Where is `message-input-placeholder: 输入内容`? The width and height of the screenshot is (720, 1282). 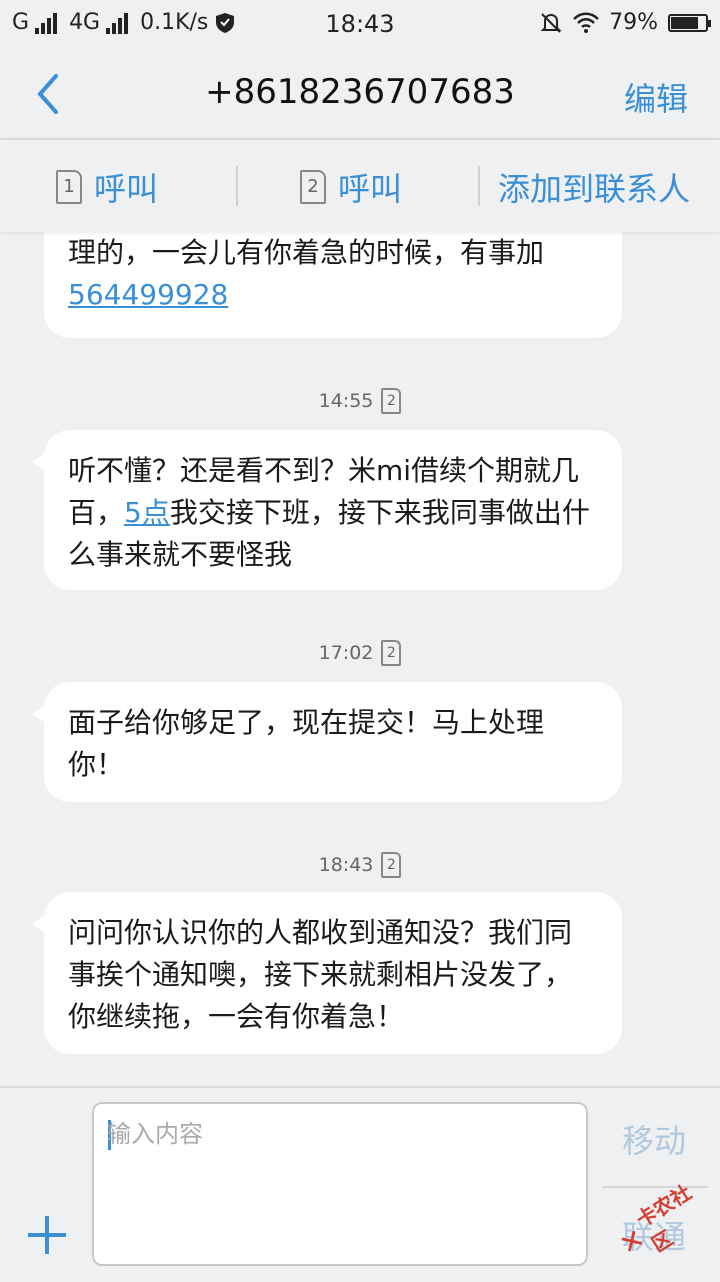 message-input-placeholder: 输入内容 is located at coordinates (155, 1134).